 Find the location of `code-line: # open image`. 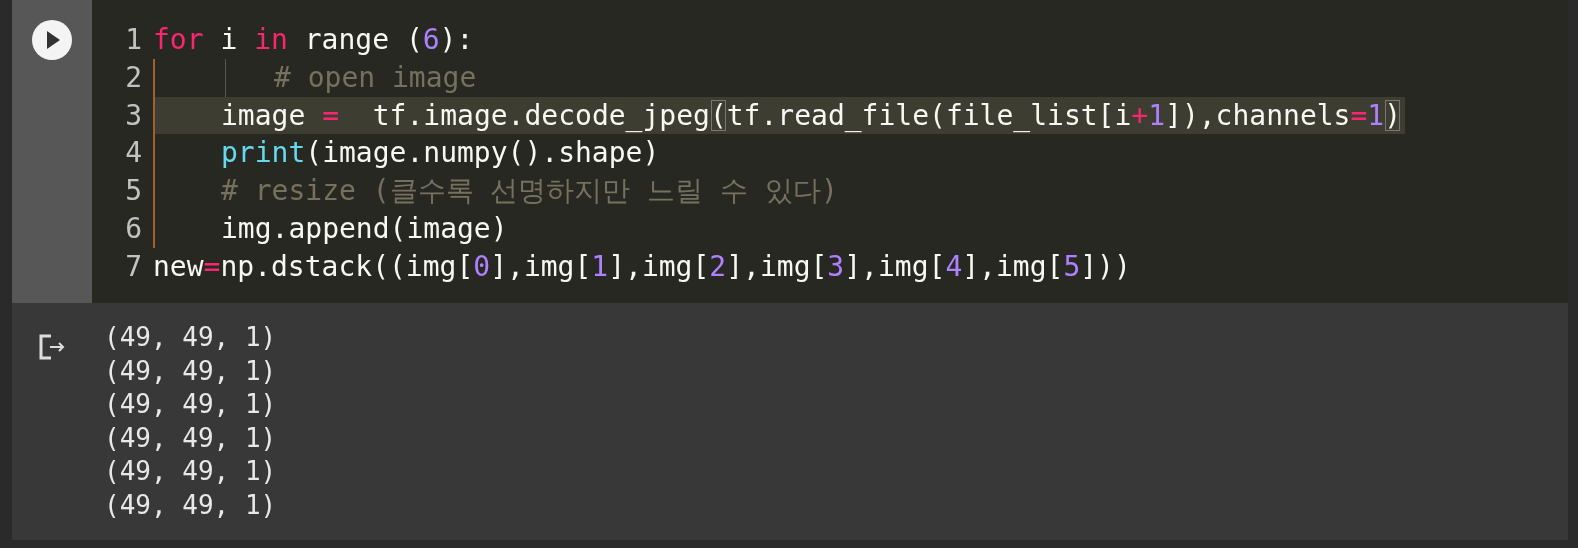

code-line: # open image is located at coordinates (318, 77).